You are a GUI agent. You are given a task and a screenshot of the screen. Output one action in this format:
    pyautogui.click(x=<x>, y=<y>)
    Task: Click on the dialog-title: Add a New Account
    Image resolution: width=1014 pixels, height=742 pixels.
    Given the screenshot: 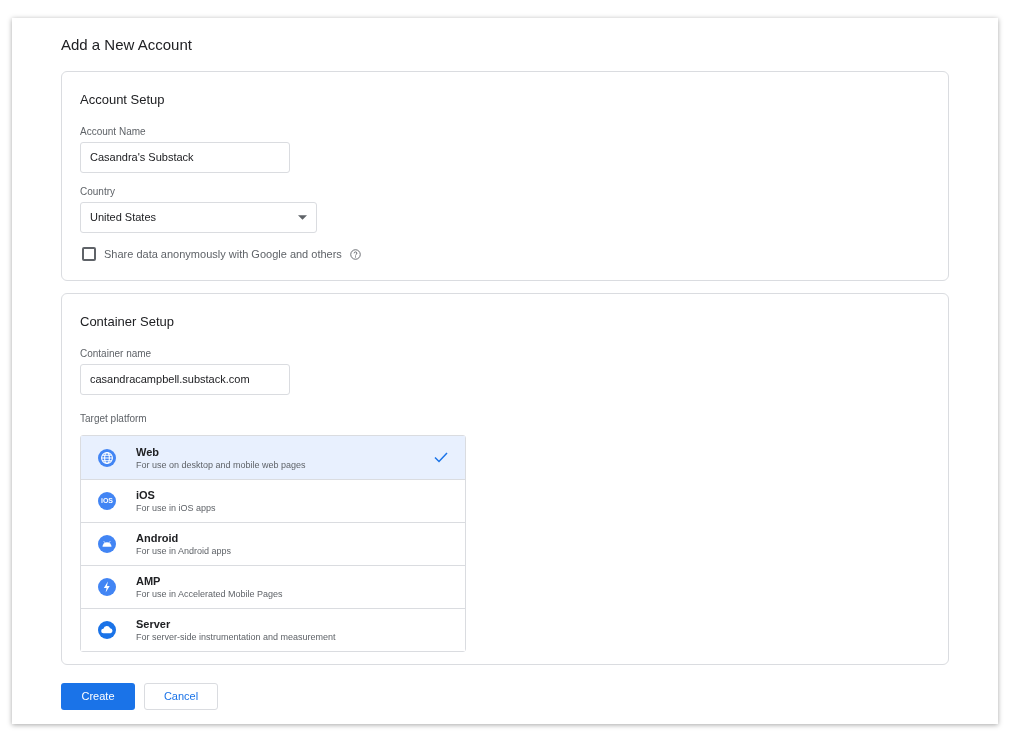 What is the action you would take?
    pyautogui.click(x=127, y=45)
    